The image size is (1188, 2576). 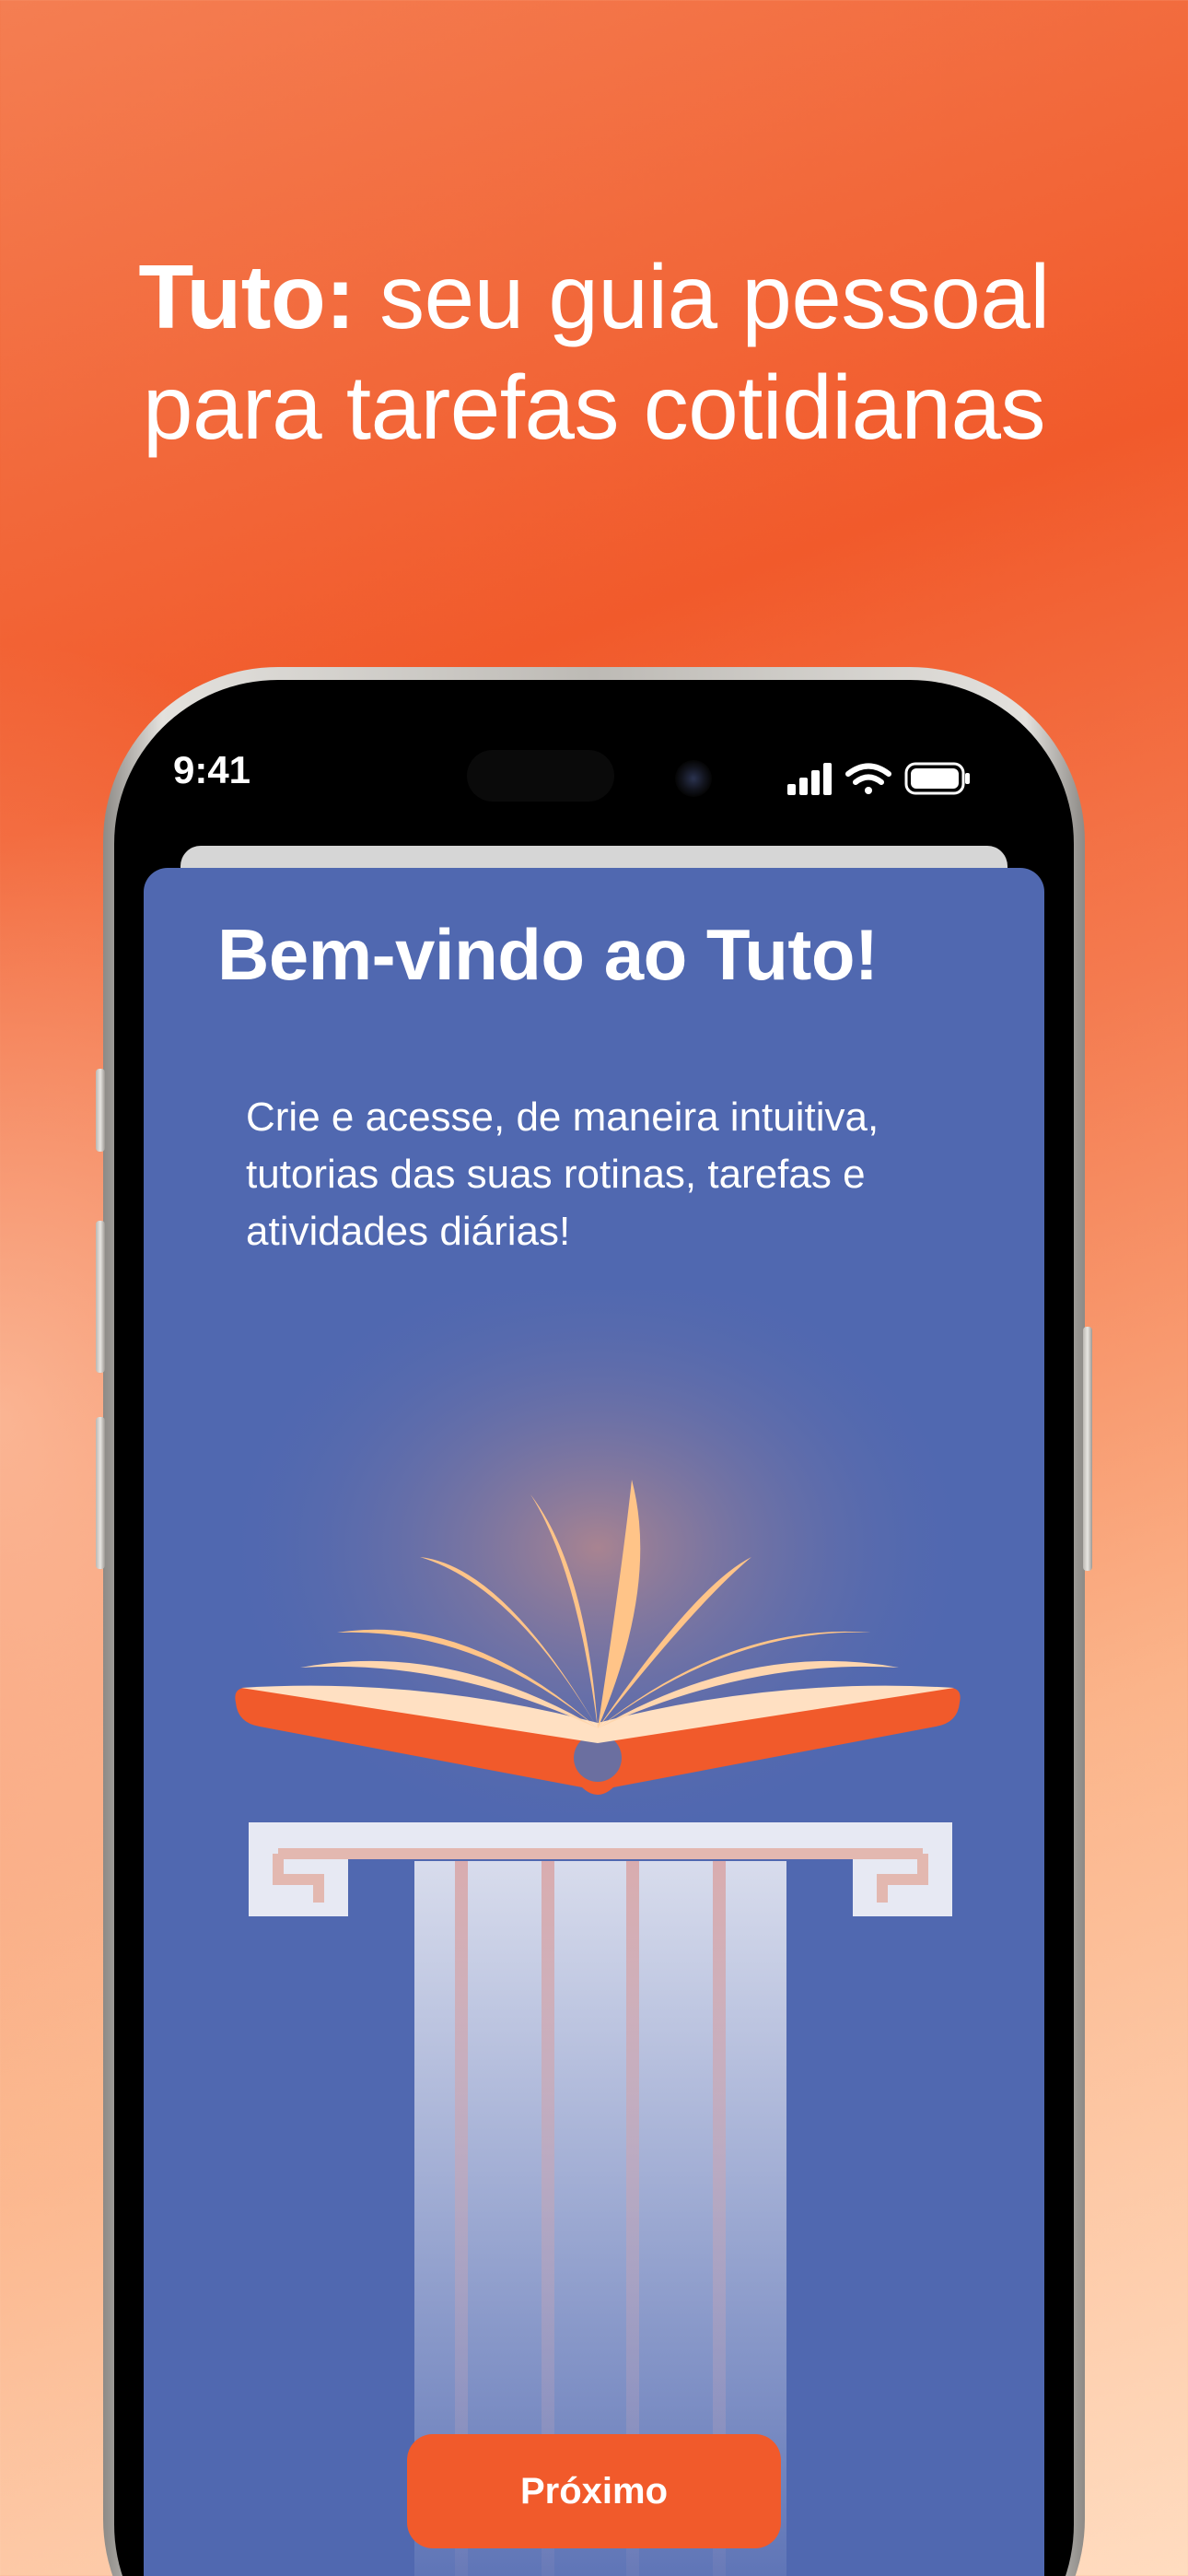 I want to click on headline-line-1-rest: seu guia pessoal, so click(x=702, y=296).